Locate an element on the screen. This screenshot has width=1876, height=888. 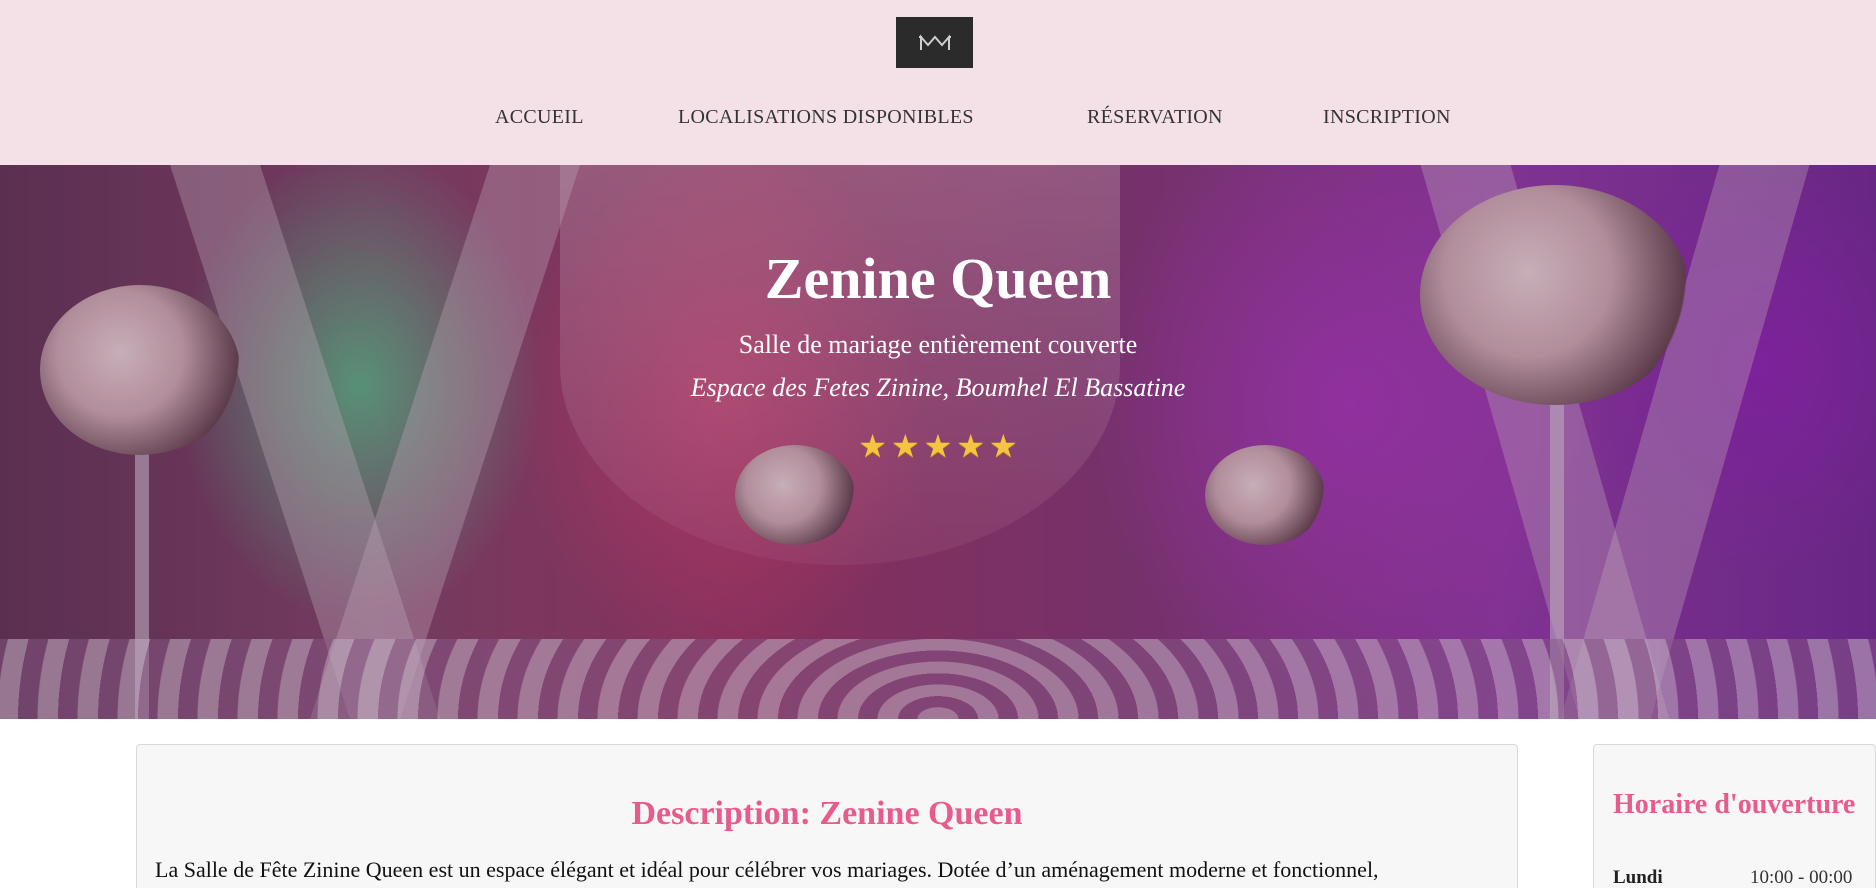
hours-day: Lundi is located at coordinates (1638, 877).